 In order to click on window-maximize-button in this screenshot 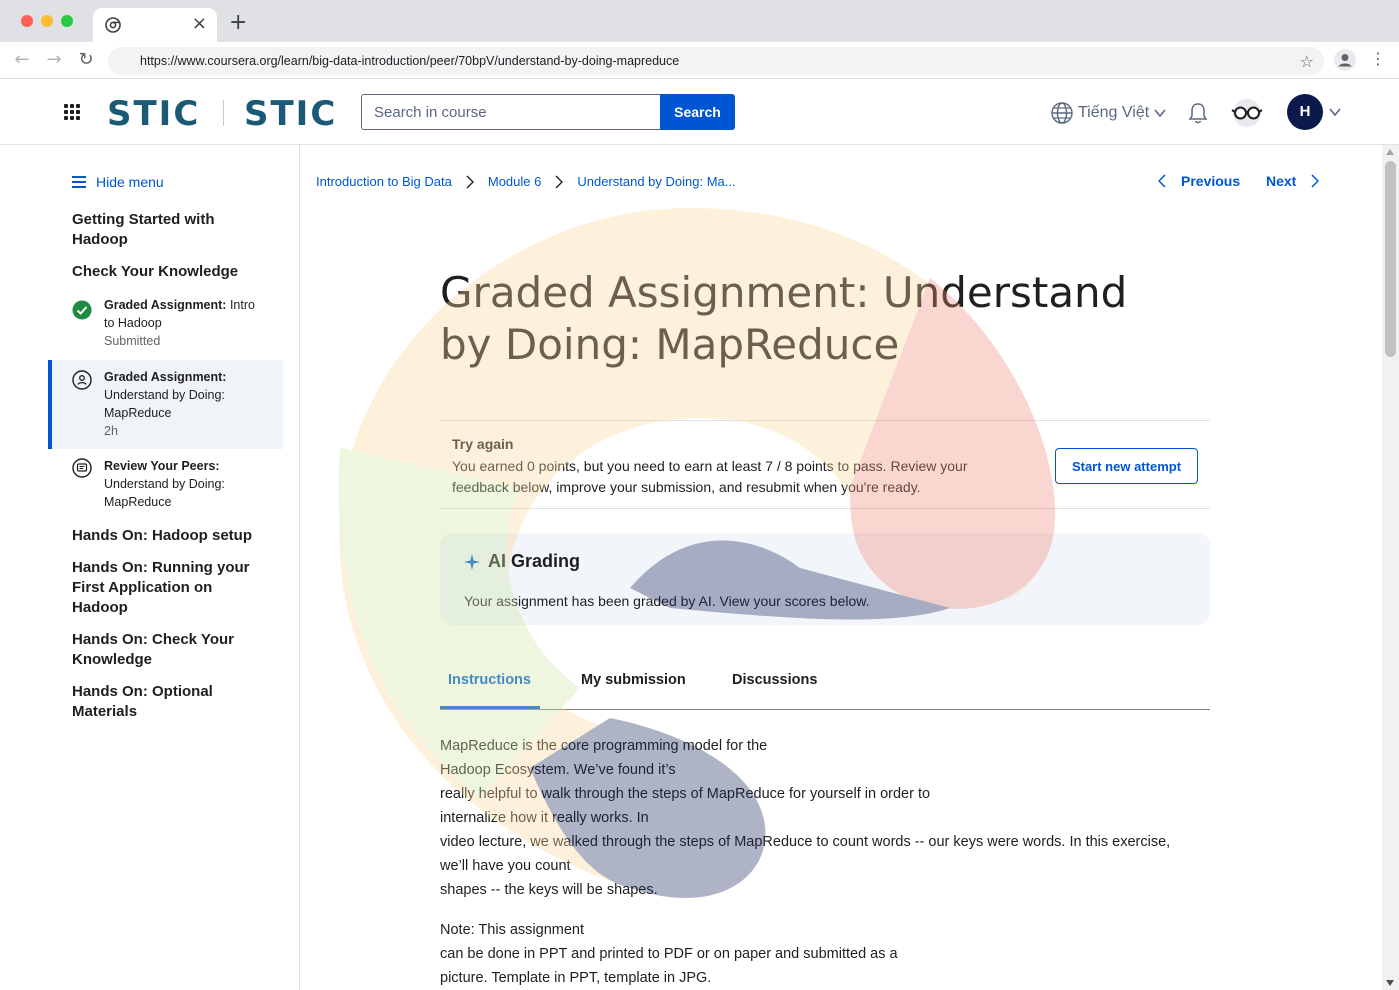, I will do `click(67, 21)`.